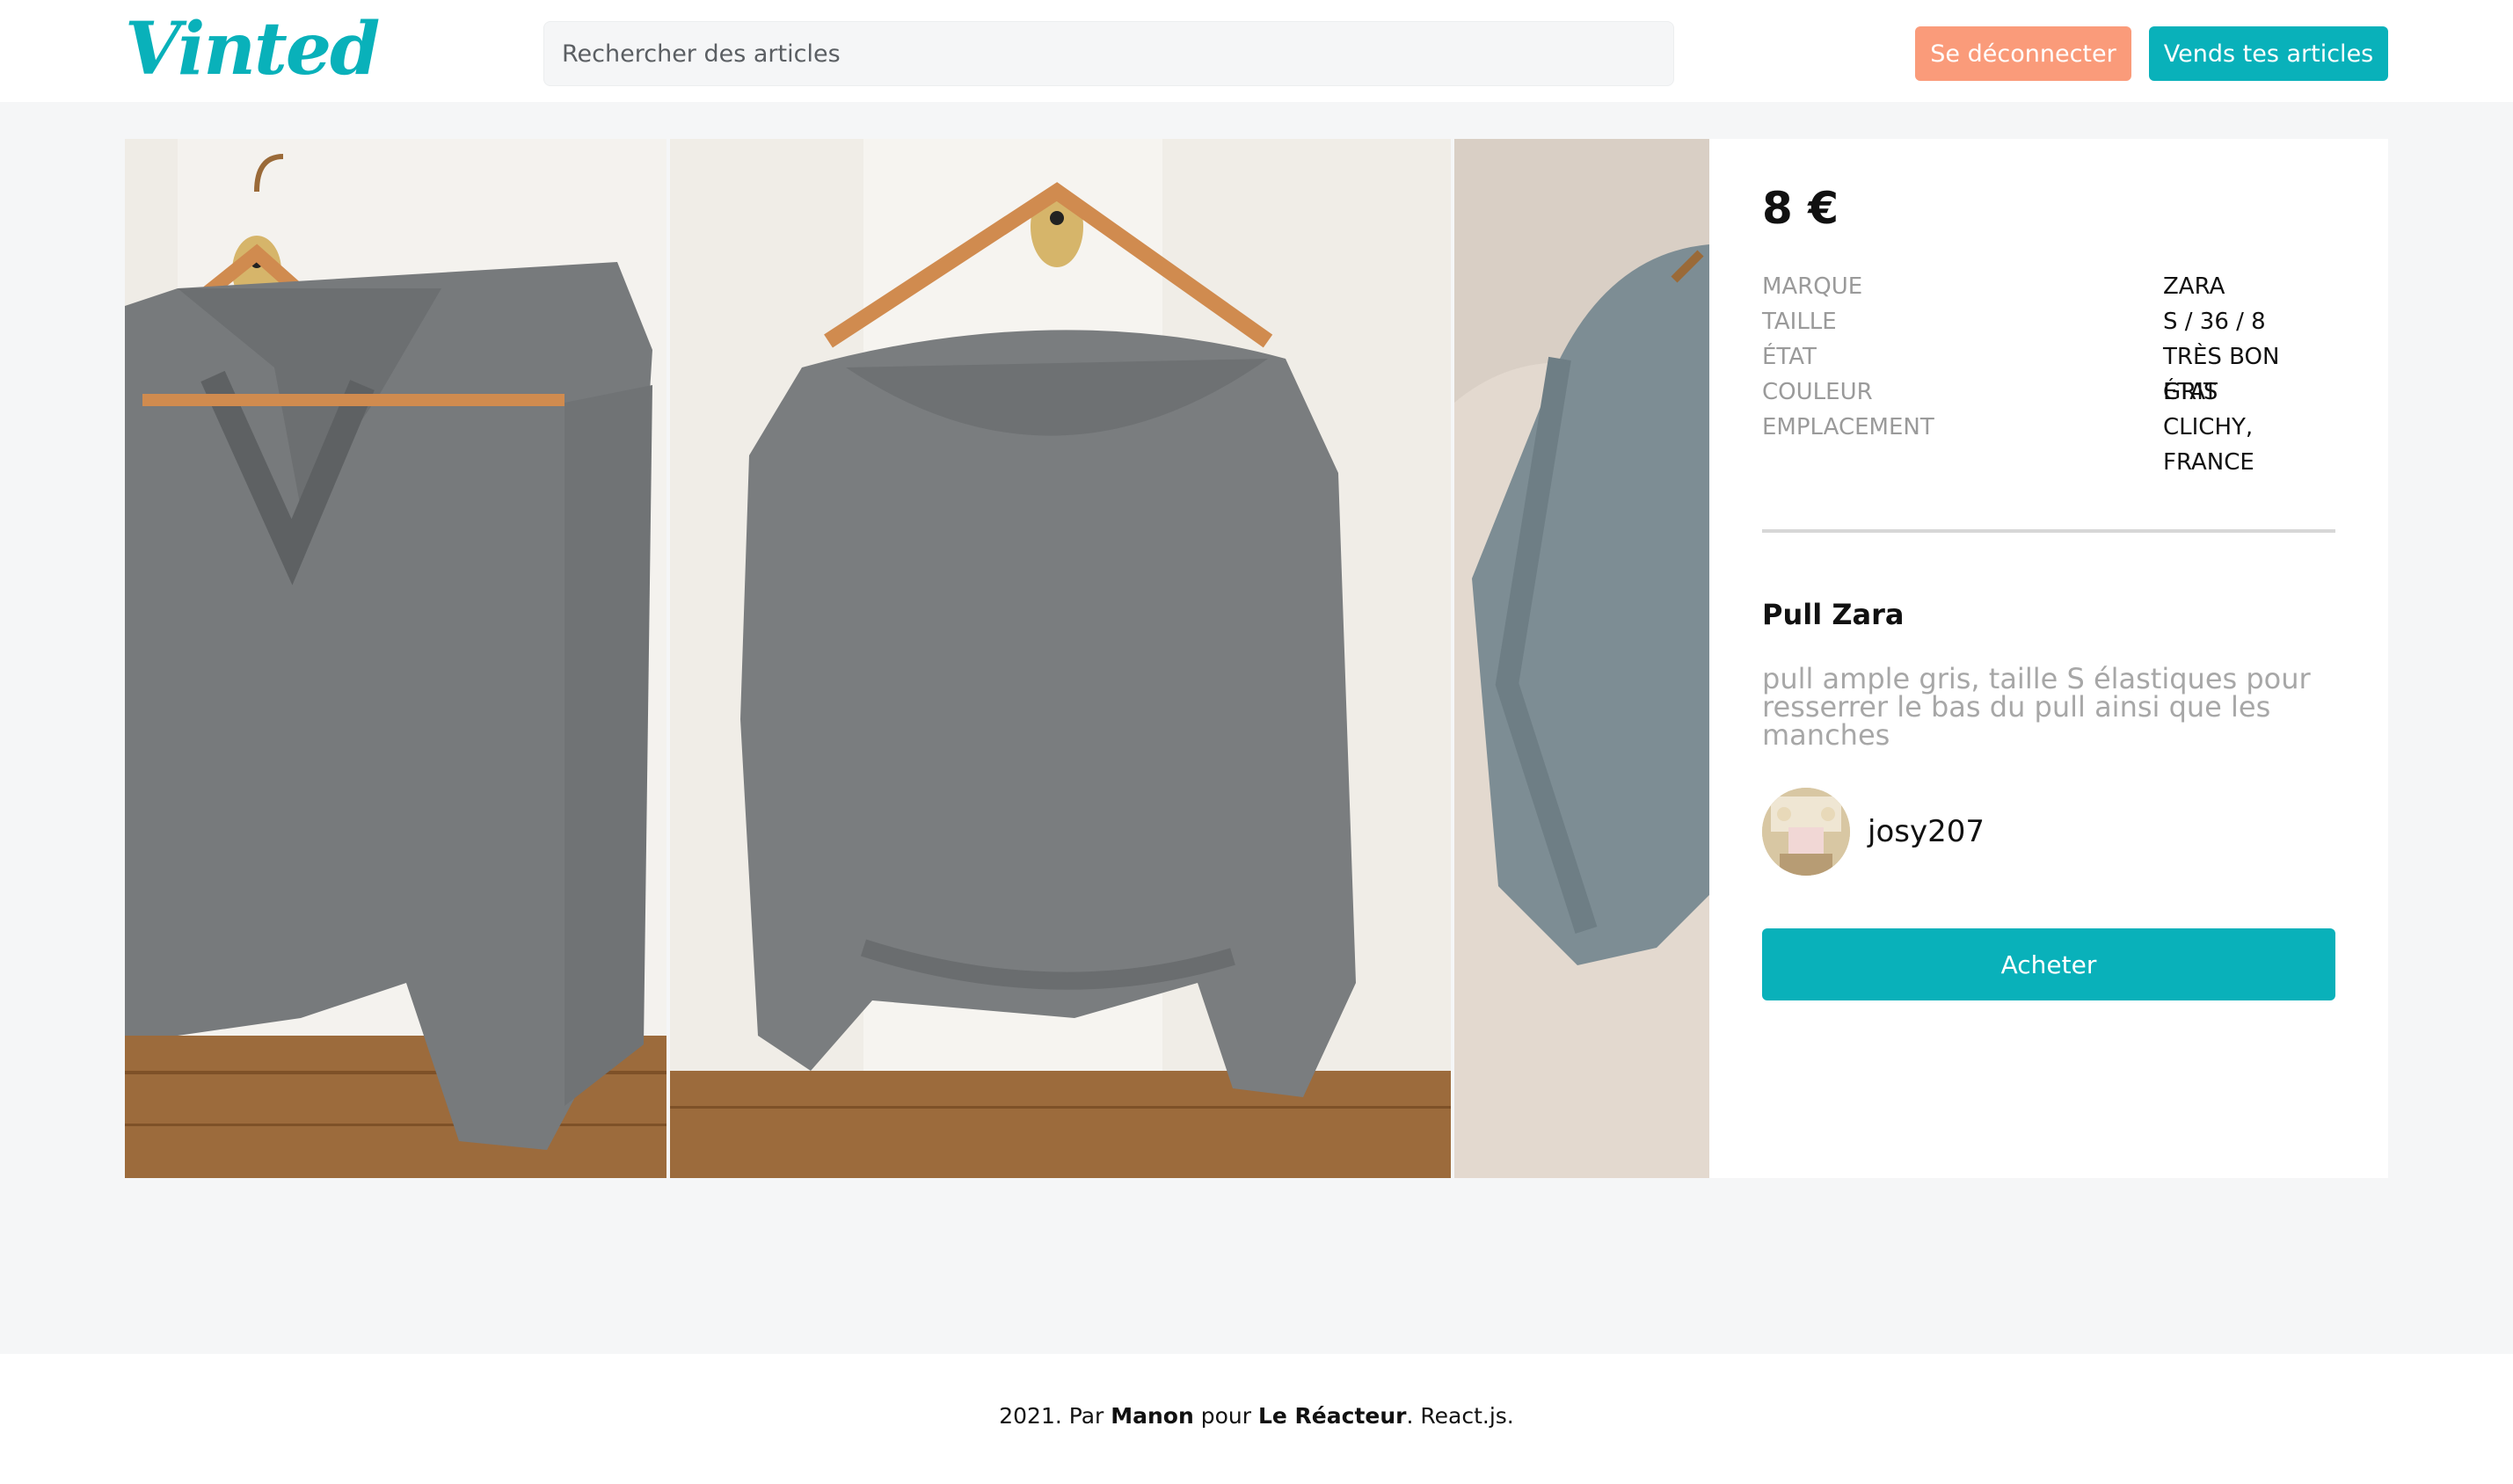  What do you see at coordinates (1152, 1416) in the screenshot?
I see `footer-author: Manon` at bounding box center [1152, 1416].